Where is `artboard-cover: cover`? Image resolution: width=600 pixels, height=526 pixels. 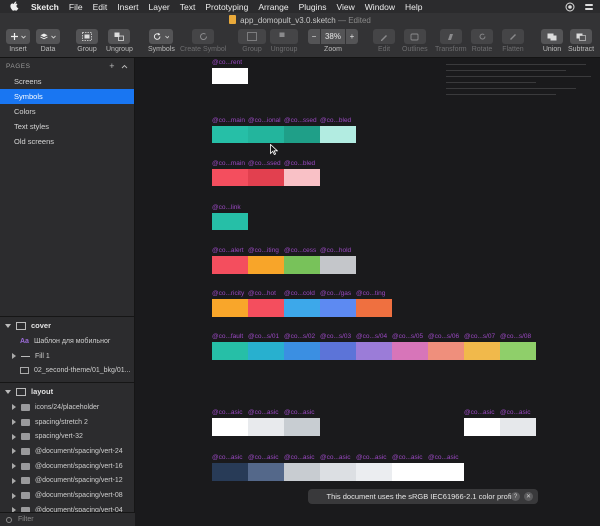
artboard-cover: cover is located at coordinates (67, 325).